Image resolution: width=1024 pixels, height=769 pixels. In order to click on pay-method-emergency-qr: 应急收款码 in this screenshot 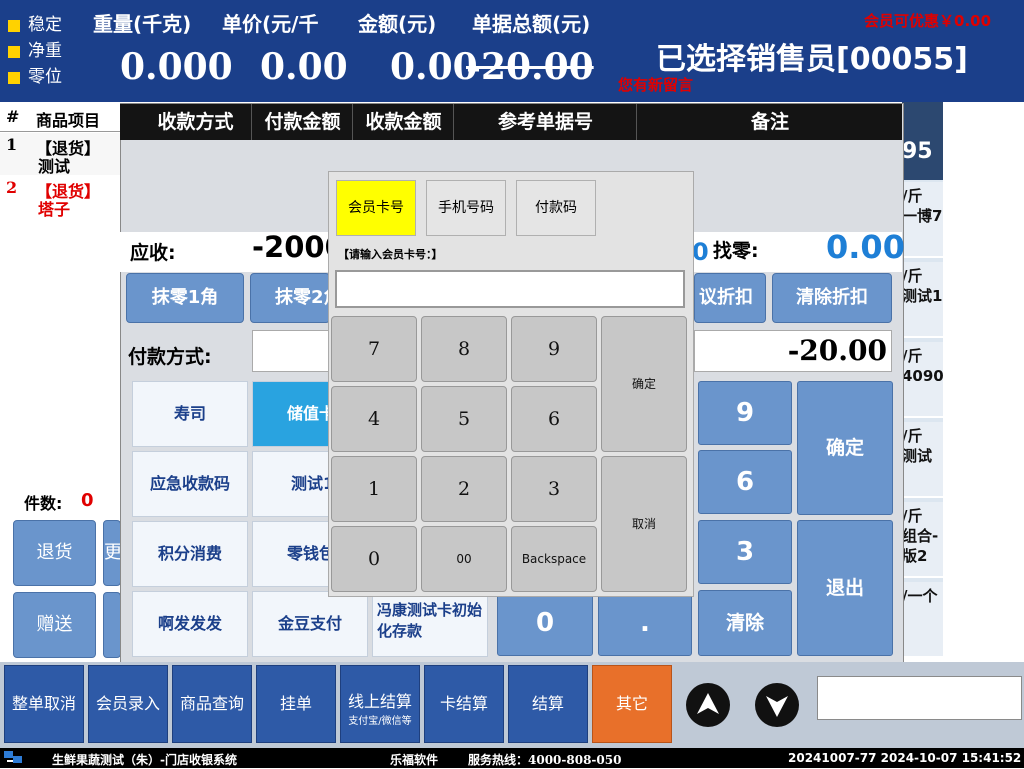, I will do `click(190, 484)`.